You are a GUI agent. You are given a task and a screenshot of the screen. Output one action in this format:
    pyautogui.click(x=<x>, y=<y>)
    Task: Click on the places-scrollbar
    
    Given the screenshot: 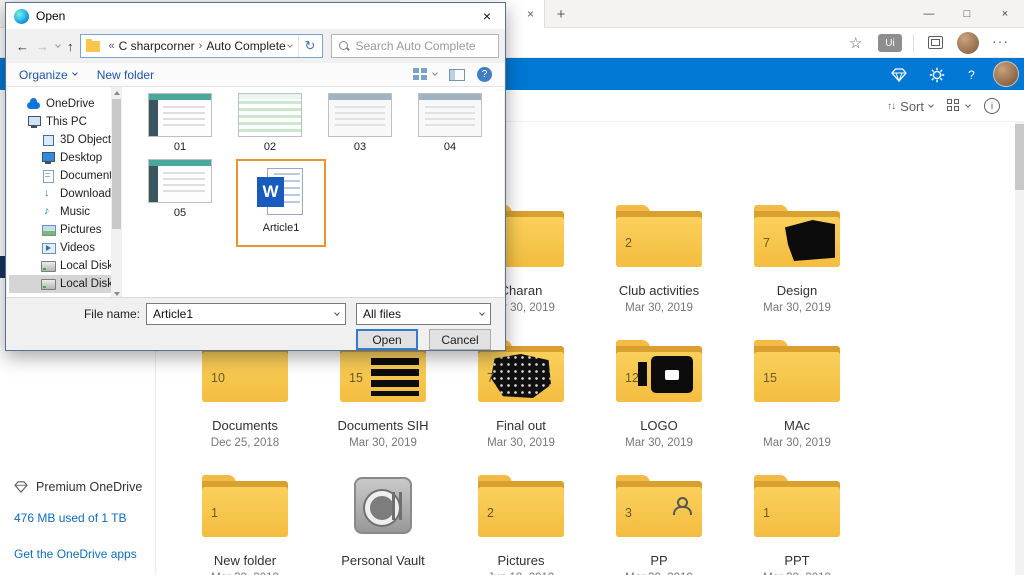 What is the action you would take?
    pyautogui.click(x=116, y=193)
    